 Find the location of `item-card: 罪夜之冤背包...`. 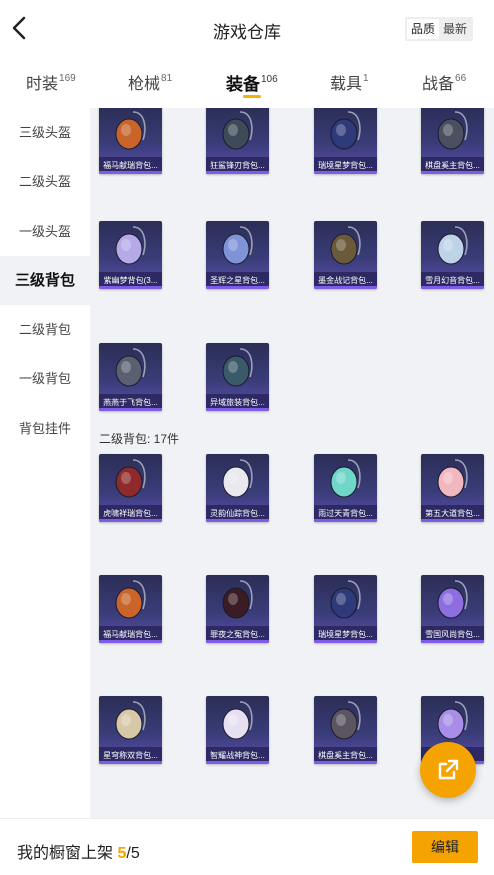

item-card: 罪夜之冤背包... is located at coordinates (237, 609).